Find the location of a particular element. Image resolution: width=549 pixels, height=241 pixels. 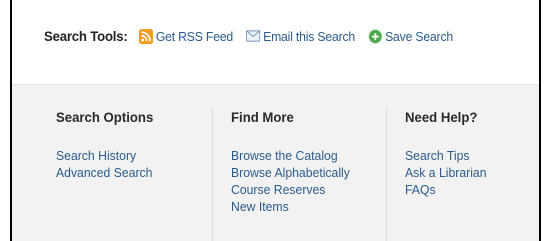

email-search-label: Email this Search is located at coordinates (309, 36).